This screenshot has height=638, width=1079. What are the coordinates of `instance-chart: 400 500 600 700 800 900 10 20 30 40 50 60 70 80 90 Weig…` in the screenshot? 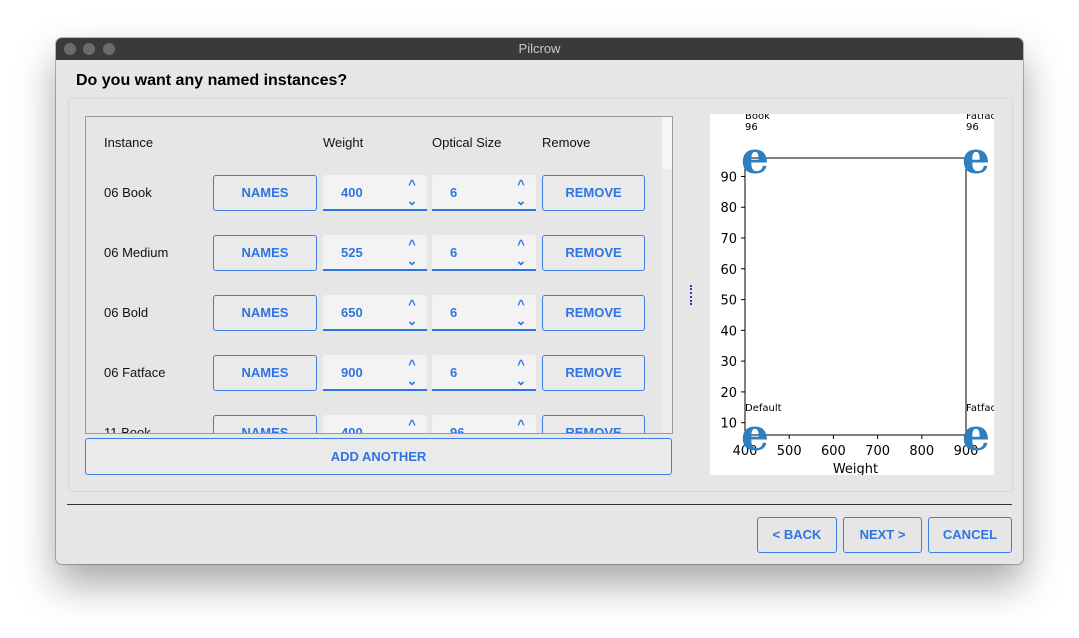 It's located at (852, 294).